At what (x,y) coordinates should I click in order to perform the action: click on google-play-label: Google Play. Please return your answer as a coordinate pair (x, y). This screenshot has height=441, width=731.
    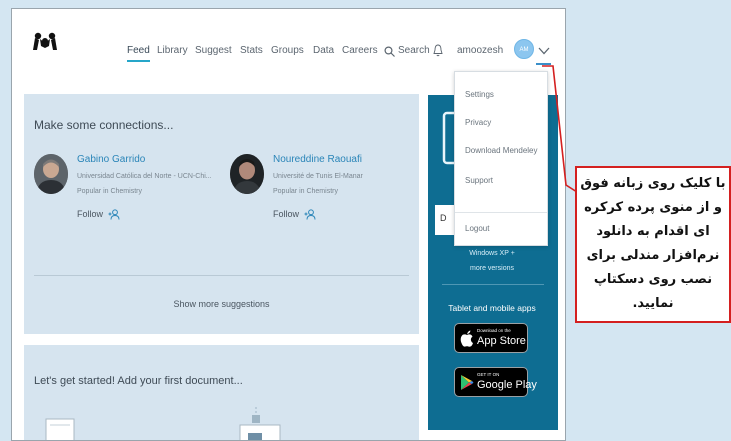
    Looking at the image, I should click on (507, 385).